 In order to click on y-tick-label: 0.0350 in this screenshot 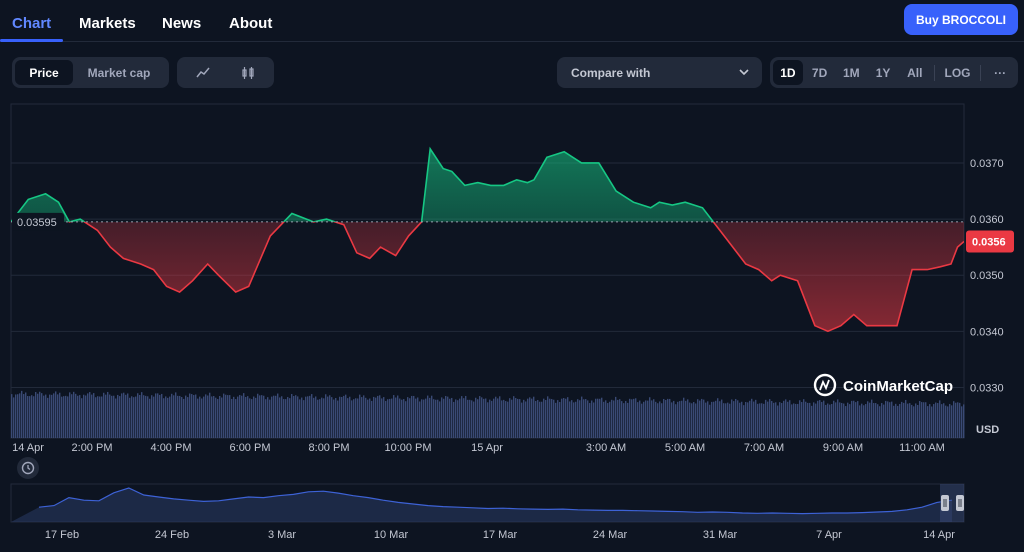, I will do `click(987, 276)`.